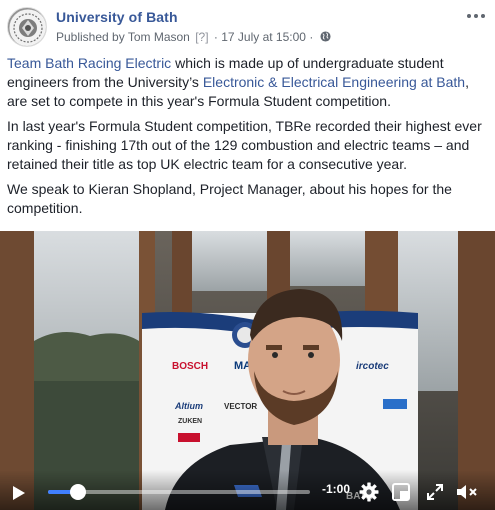 This screenshot has width=495, height=510. I want to click on video-controls: -1:00, so click(247, 490).